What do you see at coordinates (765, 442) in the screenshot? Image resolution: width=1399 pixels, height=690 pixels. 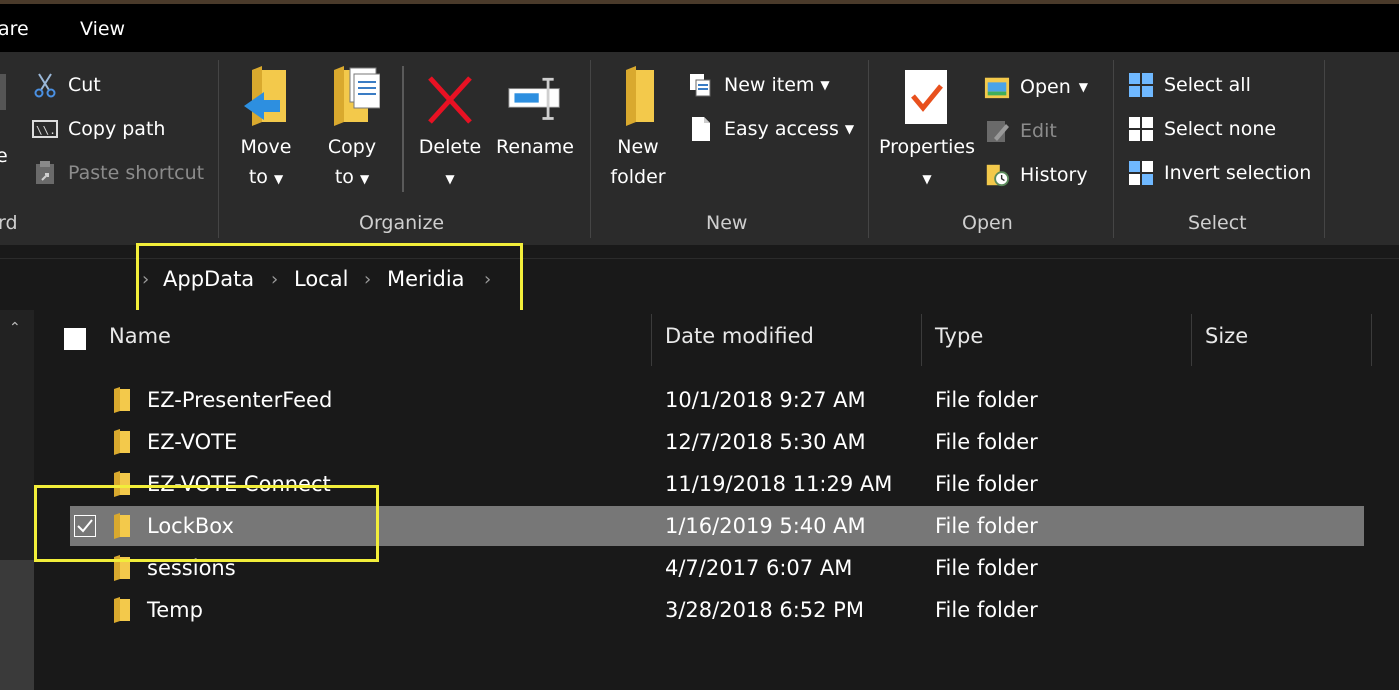 I see `file-date-modified: 12/7/2018 5:30 AM` at bounding box center [765, 442].